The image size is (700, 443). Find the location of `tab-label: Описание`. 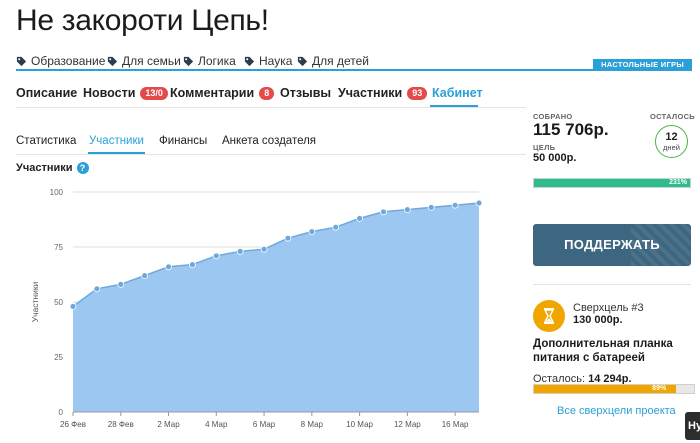

tab-label: Описание is located at coordinates (47, 93).